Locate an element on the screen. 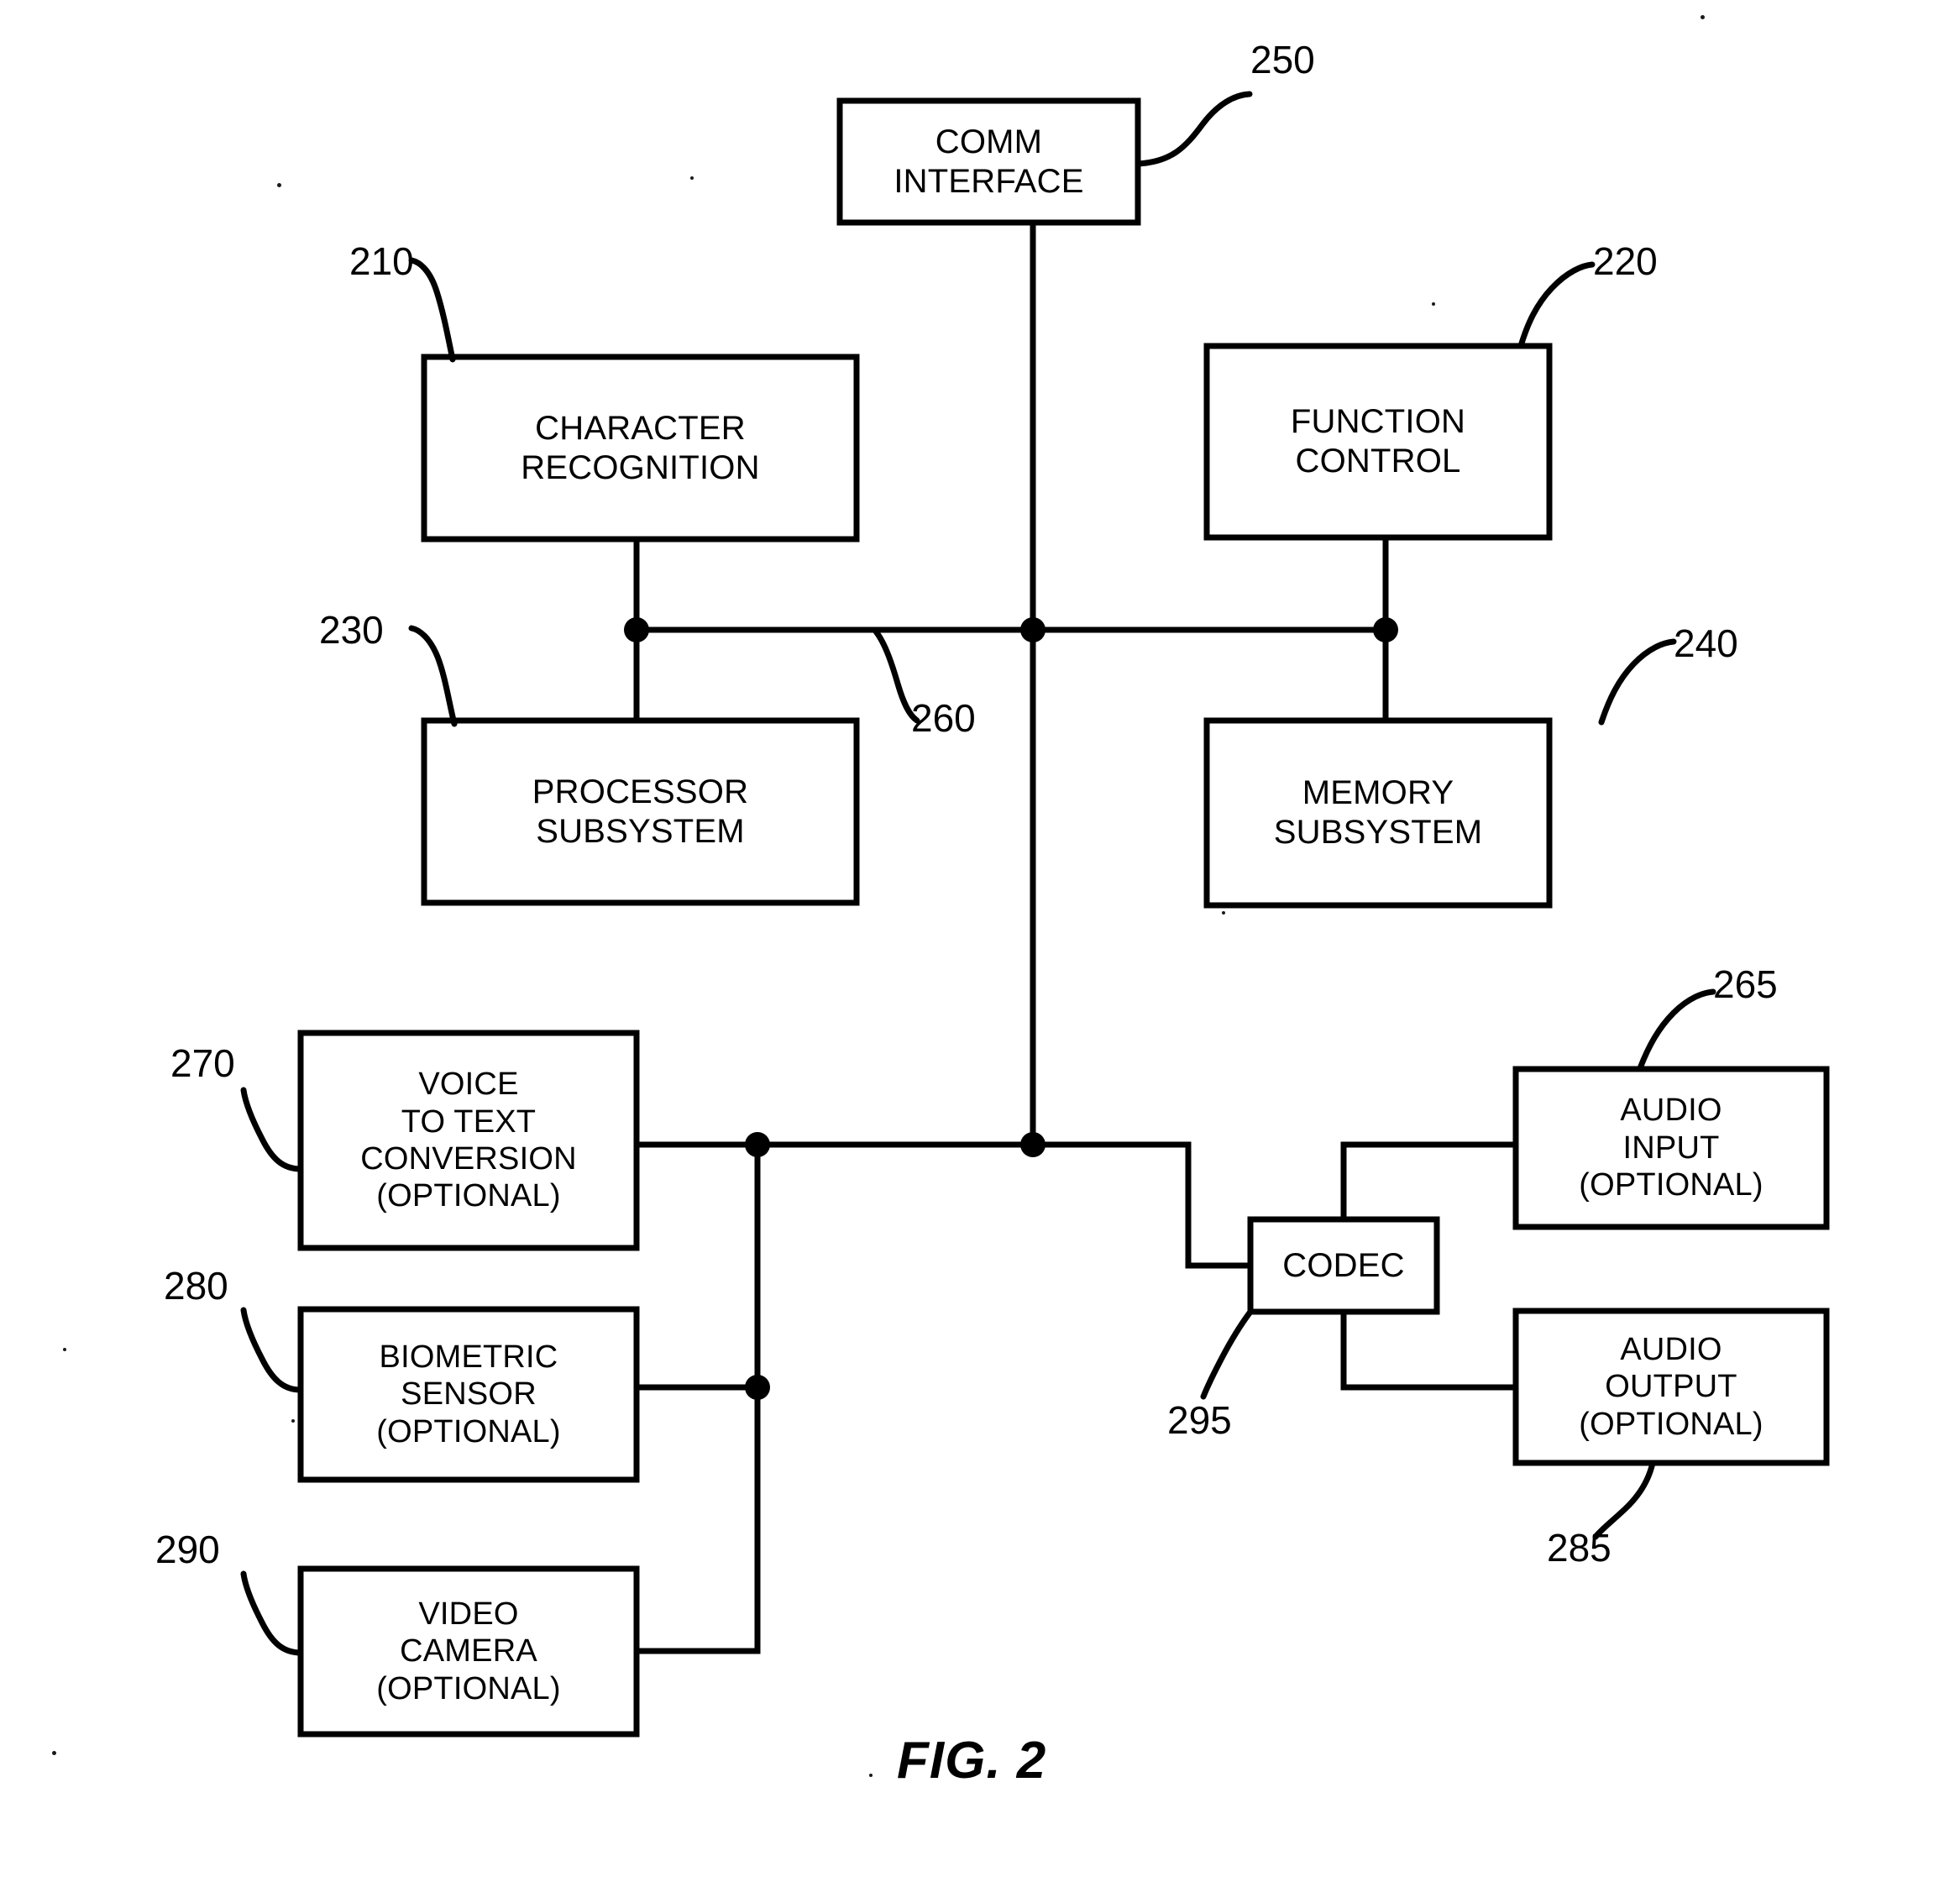 The width and height of the screenshot is (1960, 1887). junction-dot-character-recognition is located at coordinates (637, 629).